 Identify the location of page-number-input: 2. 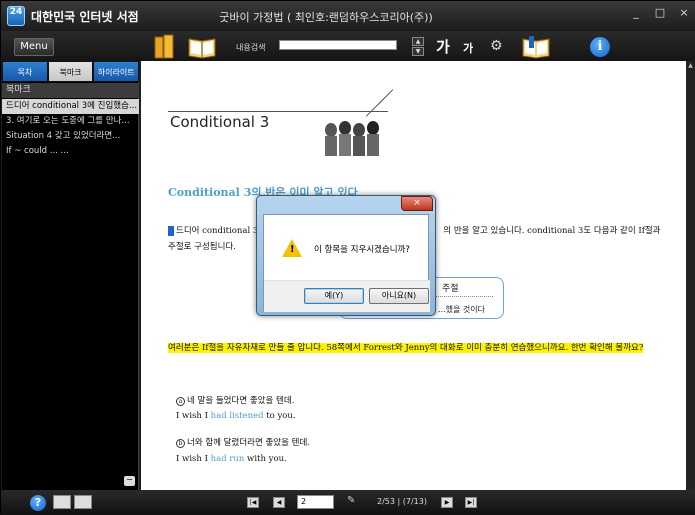
(315, 502).